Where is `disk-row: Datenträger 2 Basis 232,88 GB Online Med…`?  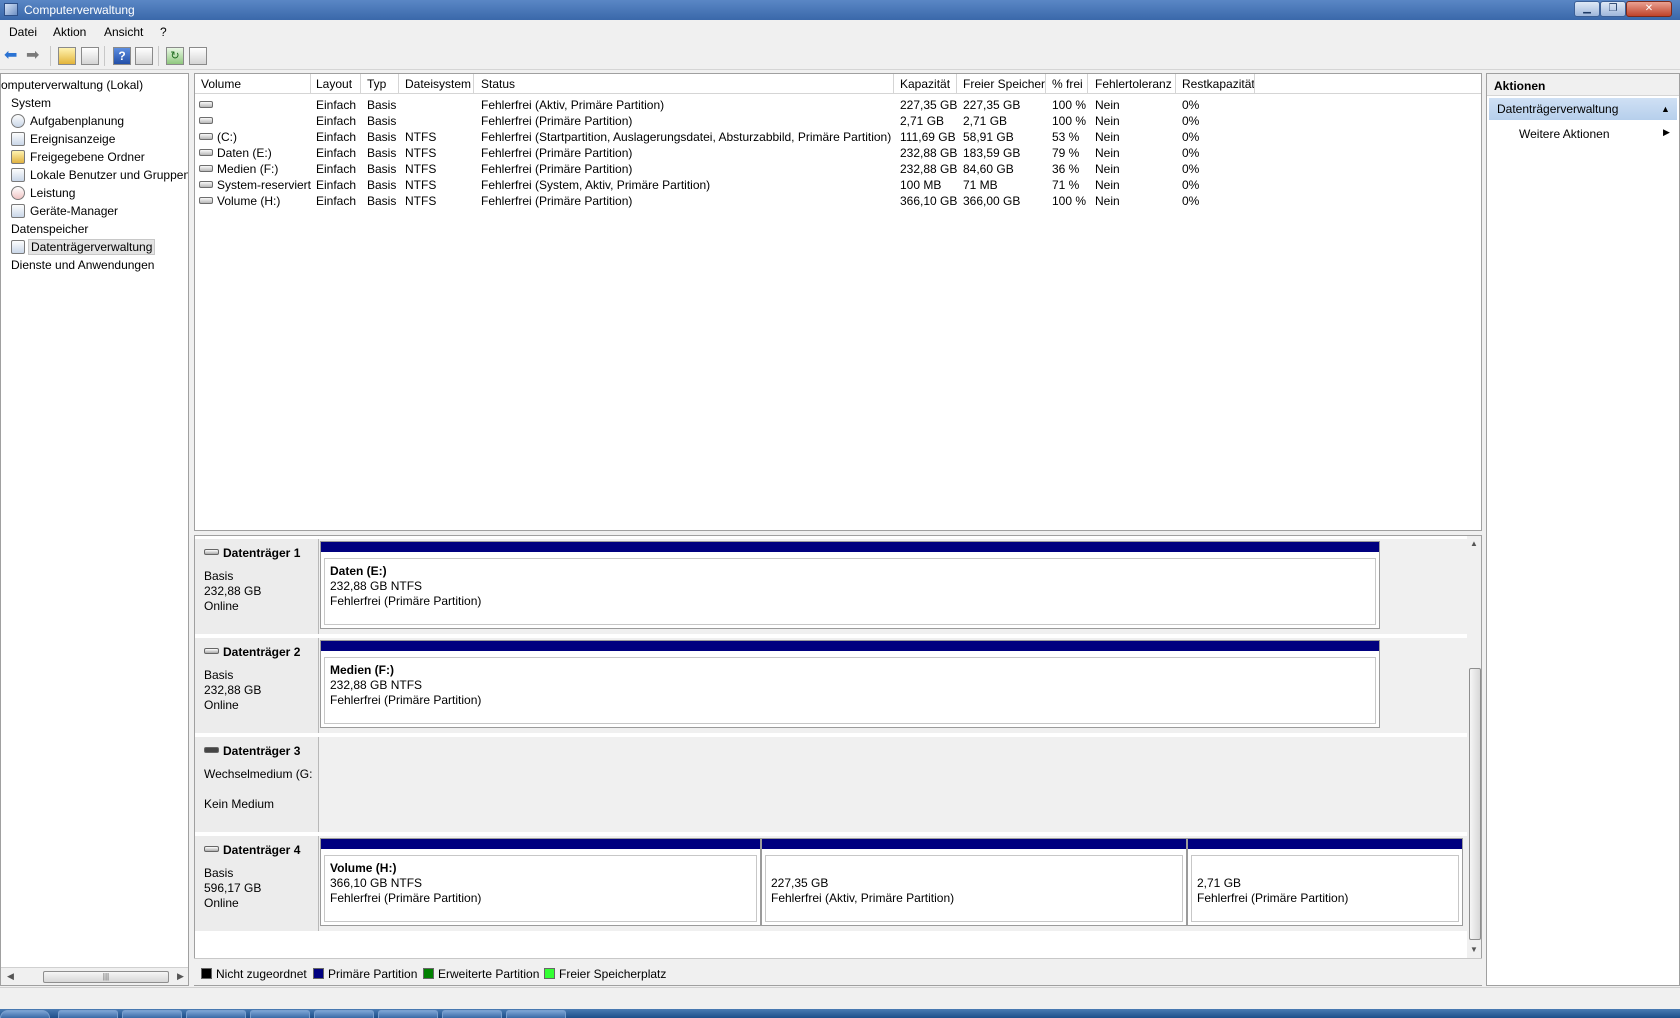 disk-row: Datenträger 2 Basis 232,88 GB Online Med… is located at coordinates (831, 685).